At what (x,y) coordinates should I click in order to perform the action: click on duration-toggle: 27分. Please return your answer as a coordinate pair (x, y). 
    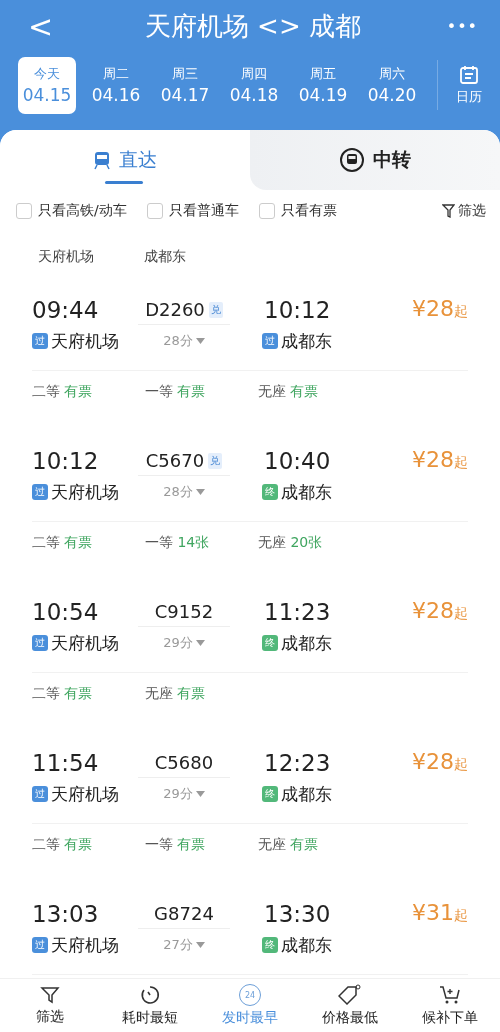
    Looking at the image, I should click on (184, 945).